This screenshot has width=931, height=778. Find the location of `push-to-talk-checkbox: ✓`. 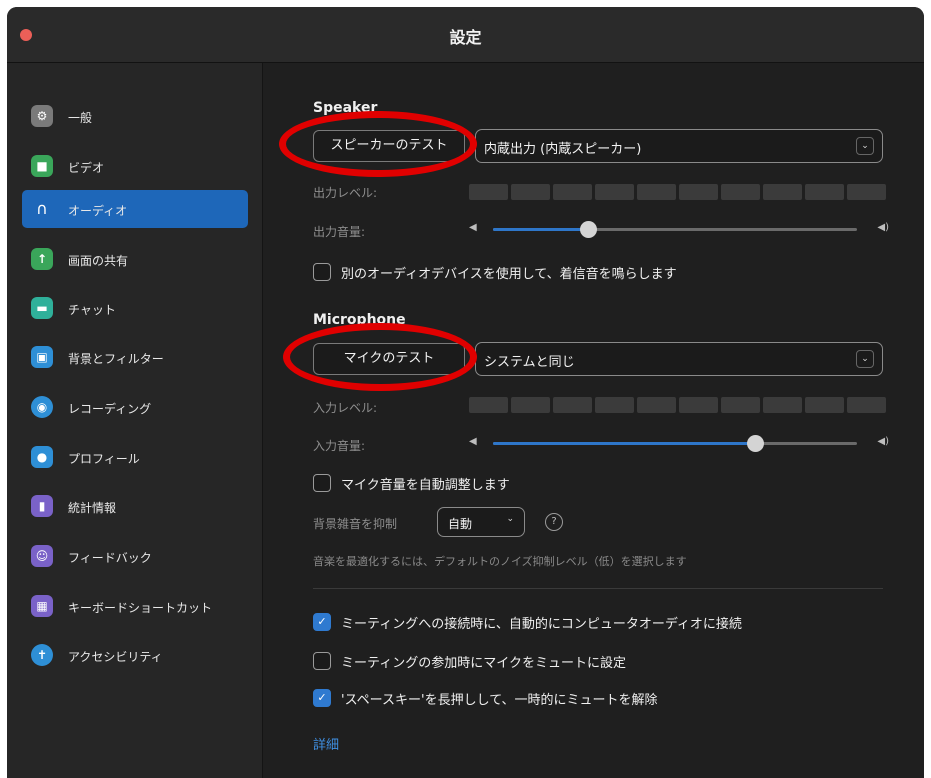

push-to-talk-checkbox: ✓ is located at coordinates (322, 698).